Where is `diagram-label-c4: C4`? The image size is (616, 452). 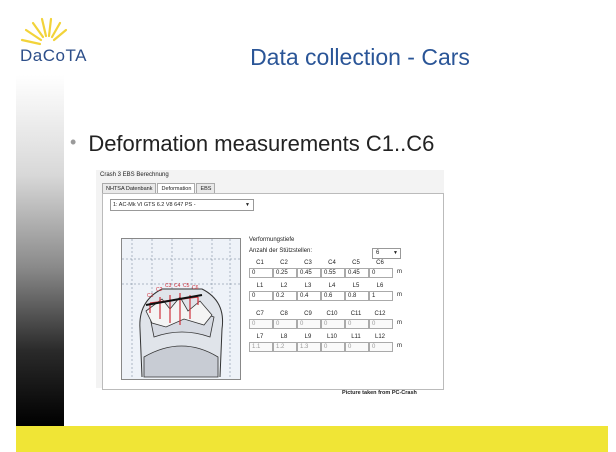 diagram-label-c4: C4 is located at coordinates (177, 286).